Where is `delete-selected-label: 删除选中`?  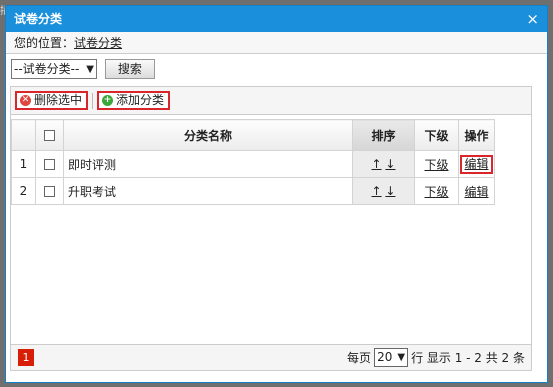 delete-selected-label: 删除选中 is located at coordinates (58, 100).